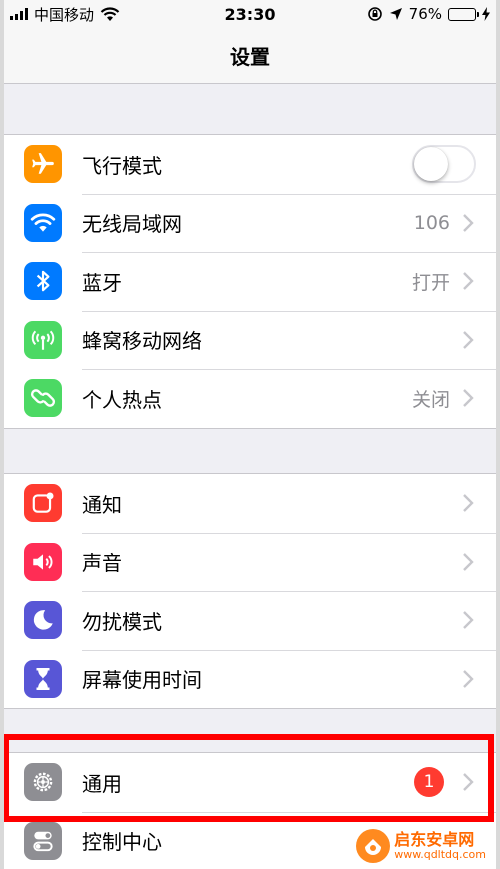  What do you see at coordinates (250, 782) in the screenshot?
I see `settings-row-general: 通用 1` at bounding box center [250, 782].